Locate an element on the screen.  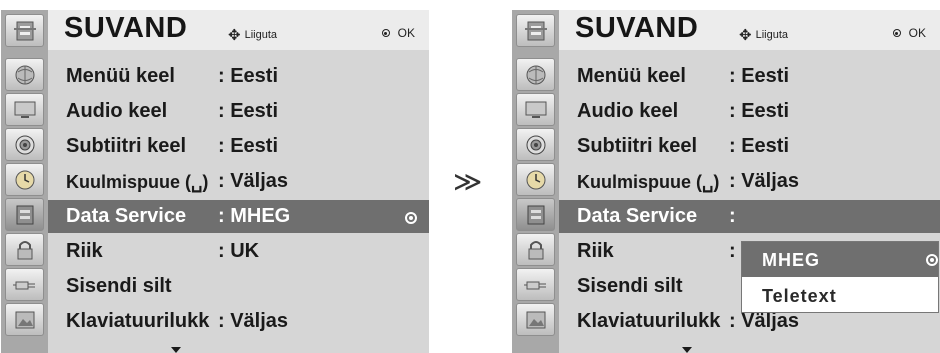
dropdown-option-teletext: Teletext is located at coordinates (840, 295).